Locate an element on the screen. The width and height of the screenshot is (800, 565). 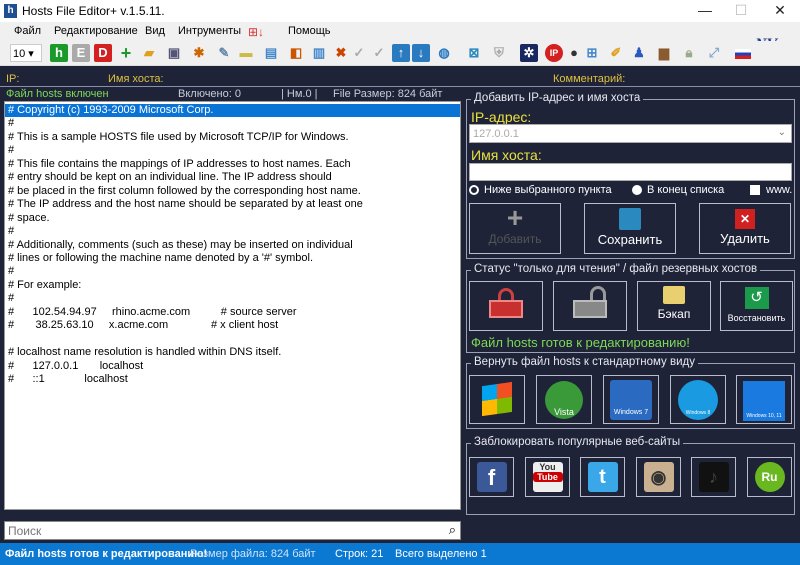
backup-button: Бэкап is located at coordinates (674, 306).